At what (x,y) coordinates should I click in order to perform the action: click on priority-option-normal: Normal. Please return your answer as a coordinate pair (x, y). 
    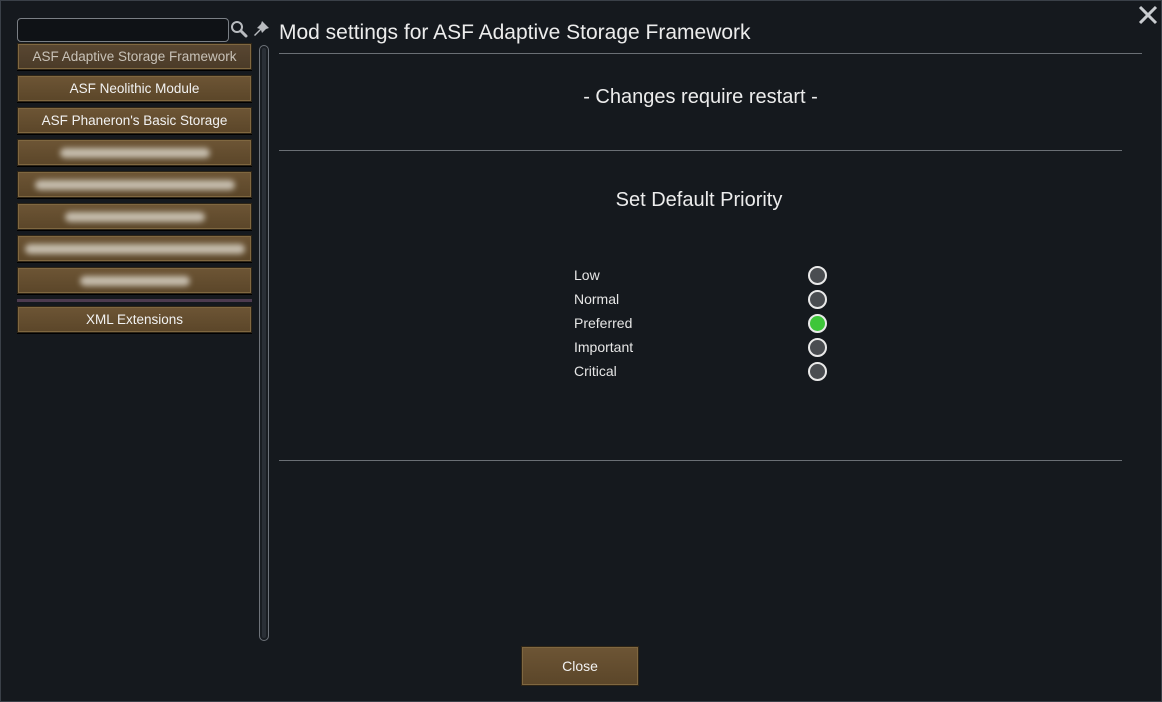
    Looking at the image, I should click on (702, 299).